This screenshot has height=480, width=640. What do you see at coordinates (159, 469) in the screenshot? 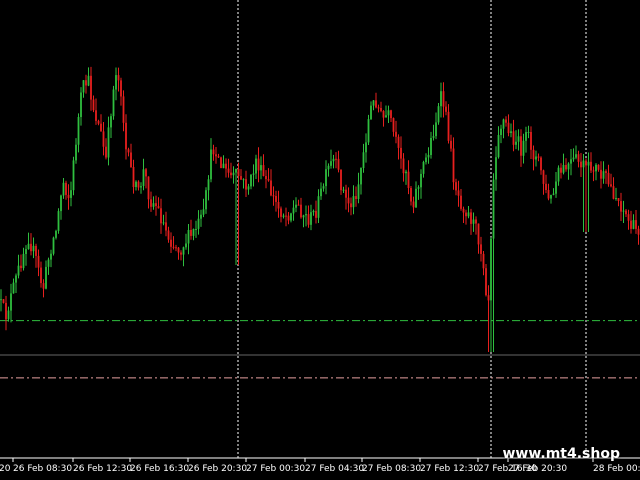
I see `time-label: 26 Feb 16:30` at bounding box center [159, 469].